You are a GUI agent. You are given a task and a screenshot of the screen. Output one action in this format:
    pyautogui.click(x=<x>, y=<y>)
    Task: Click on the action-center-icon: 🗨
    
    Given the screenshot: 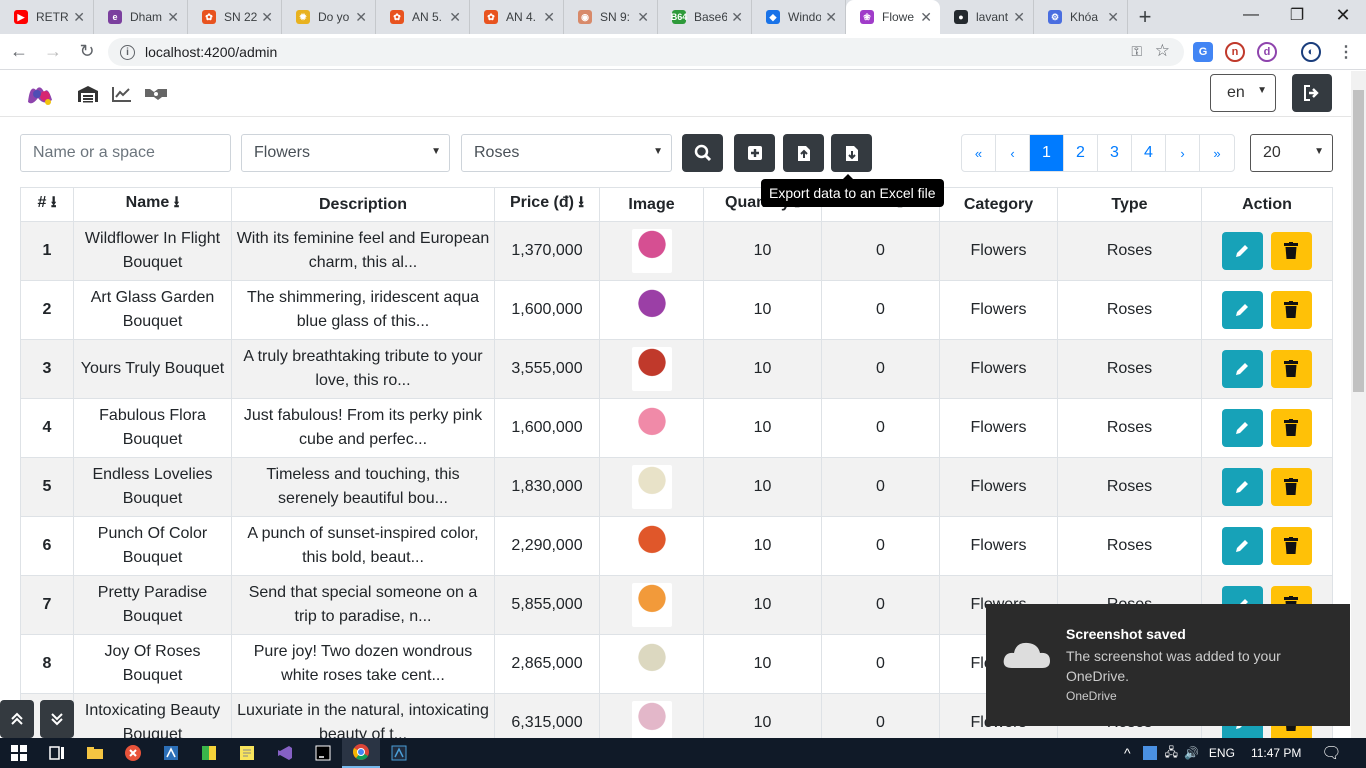 What is the action you would take?
    pyautogui.click(x=1331, y=753)
    